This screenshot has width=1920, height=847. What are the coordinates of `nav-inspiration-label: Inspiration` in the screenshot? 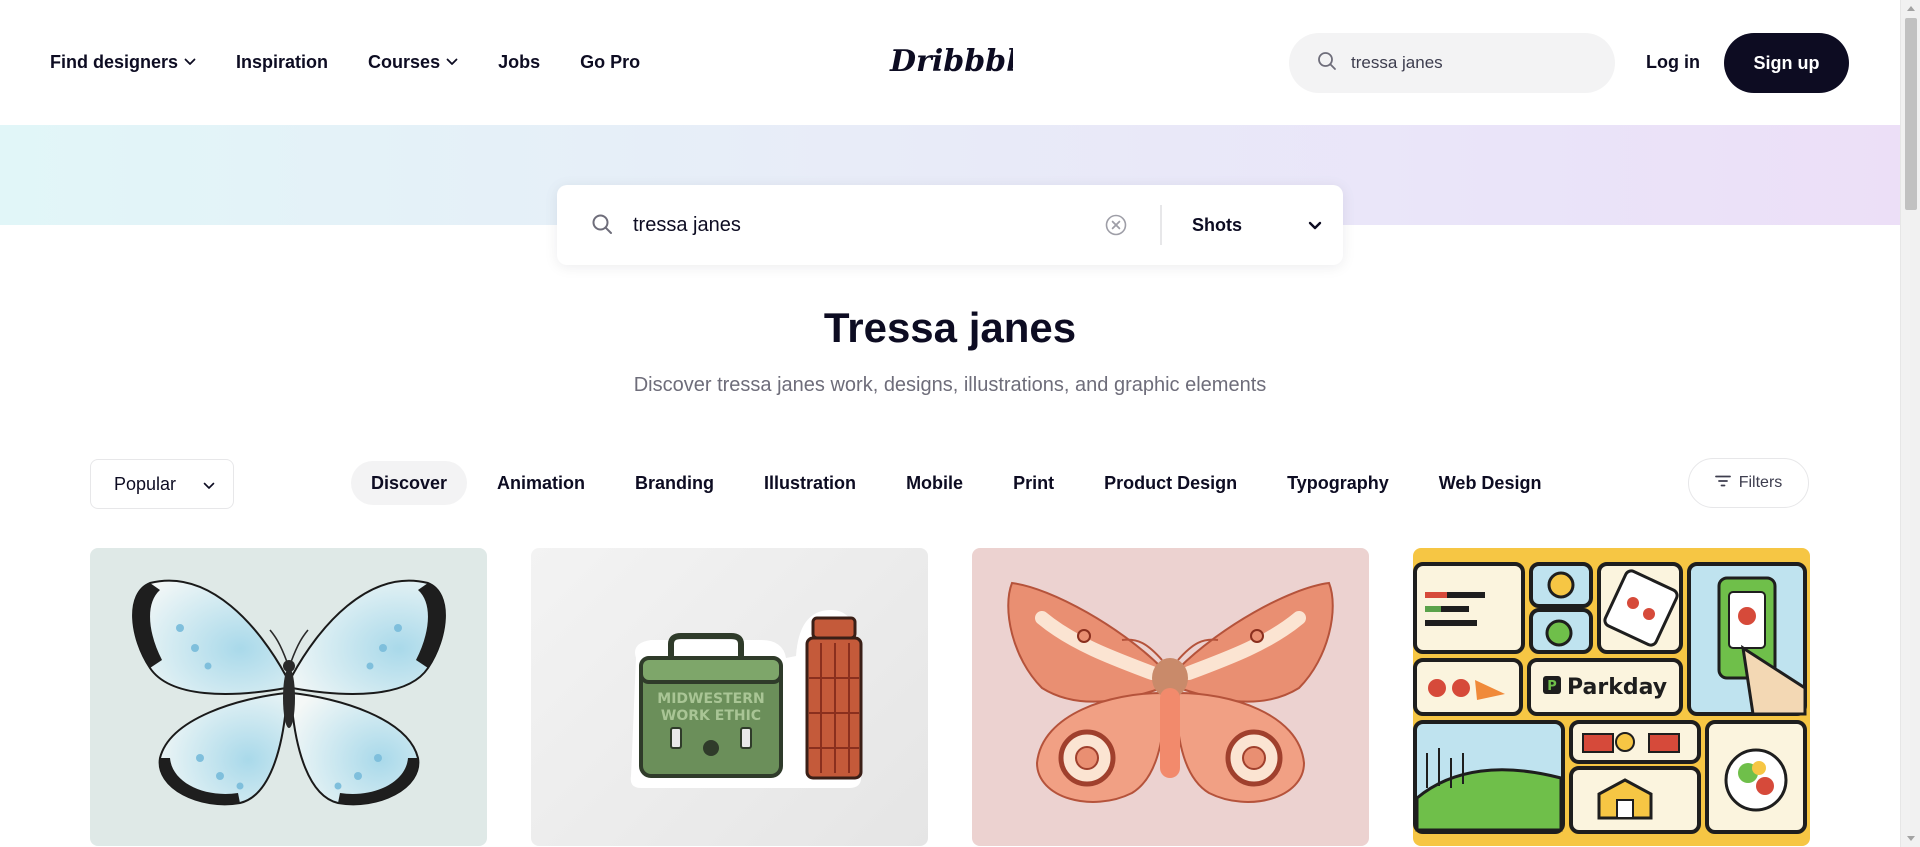 It's located at (282, 62).